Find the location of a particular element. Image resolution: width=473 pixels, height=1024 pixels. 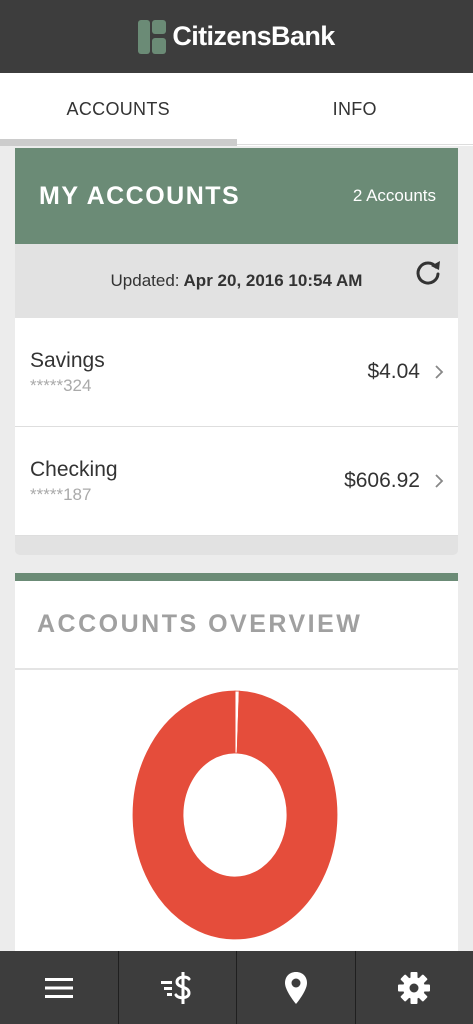

nav-location-button is located at coordinates (296, 987).